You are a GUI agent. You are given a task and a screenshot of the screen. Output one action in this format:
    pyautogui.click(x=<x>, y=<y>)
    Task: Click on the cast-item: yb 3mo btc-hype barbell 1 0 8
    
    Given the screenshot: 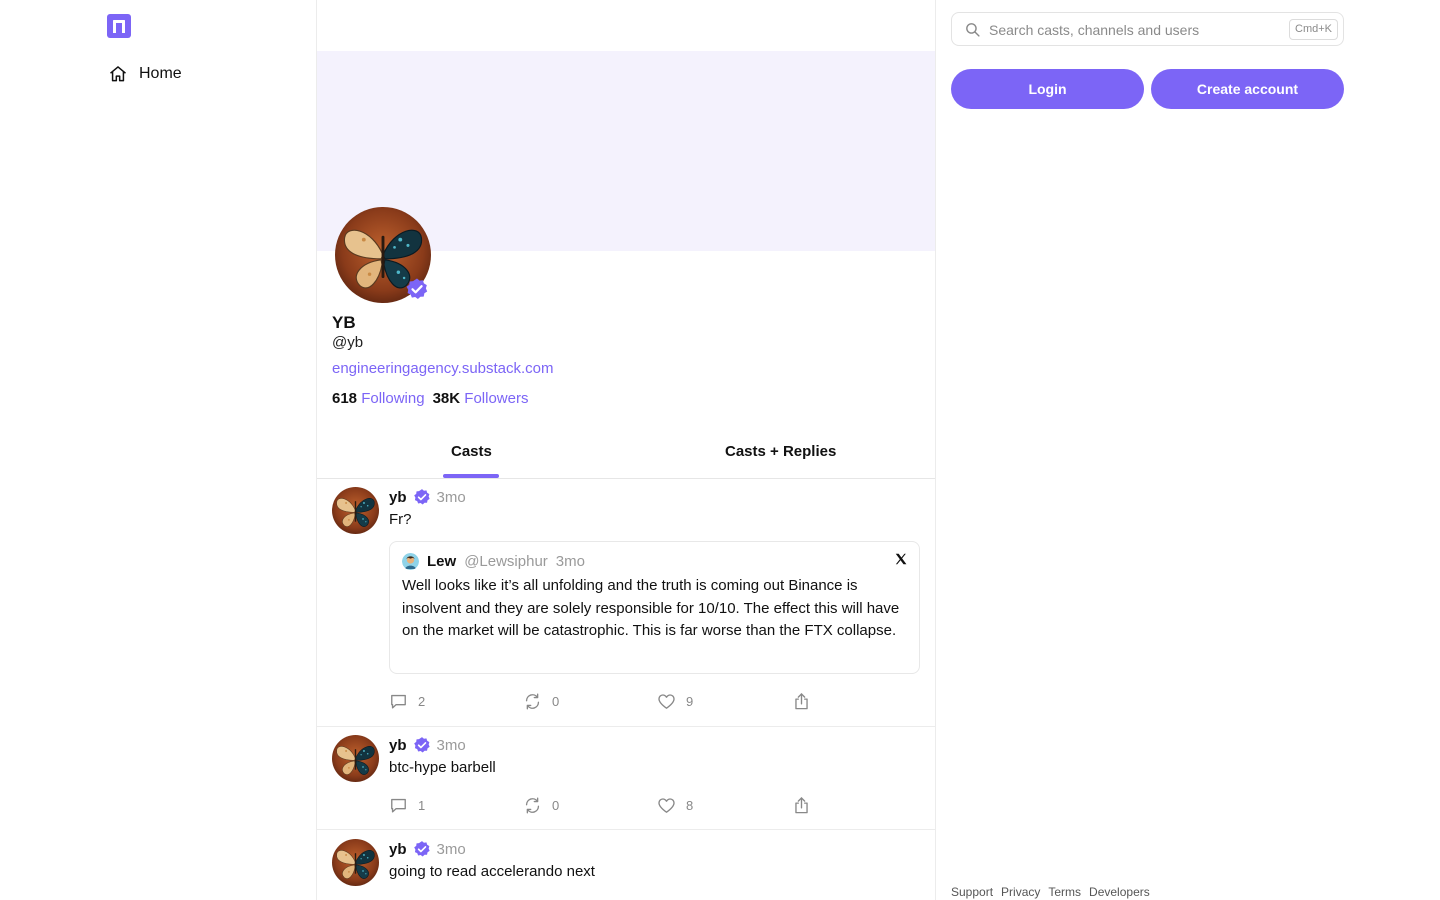 What is the action you would take?
    pyautogui.click(x=626, y=778)
    